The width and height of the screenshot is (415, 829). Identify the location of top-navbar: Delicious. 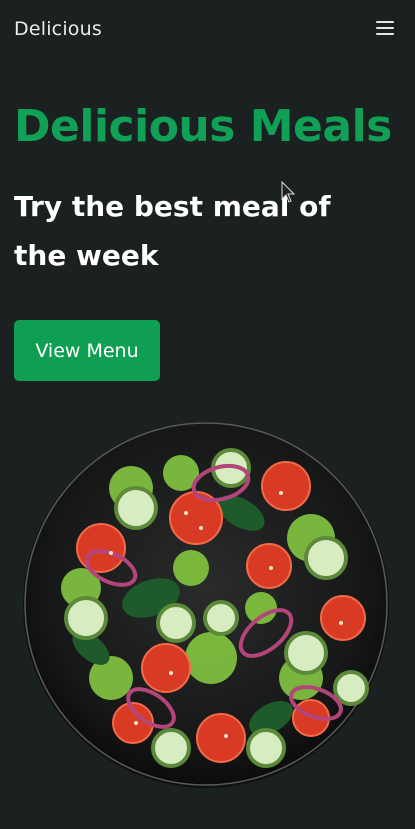
(207, 30).